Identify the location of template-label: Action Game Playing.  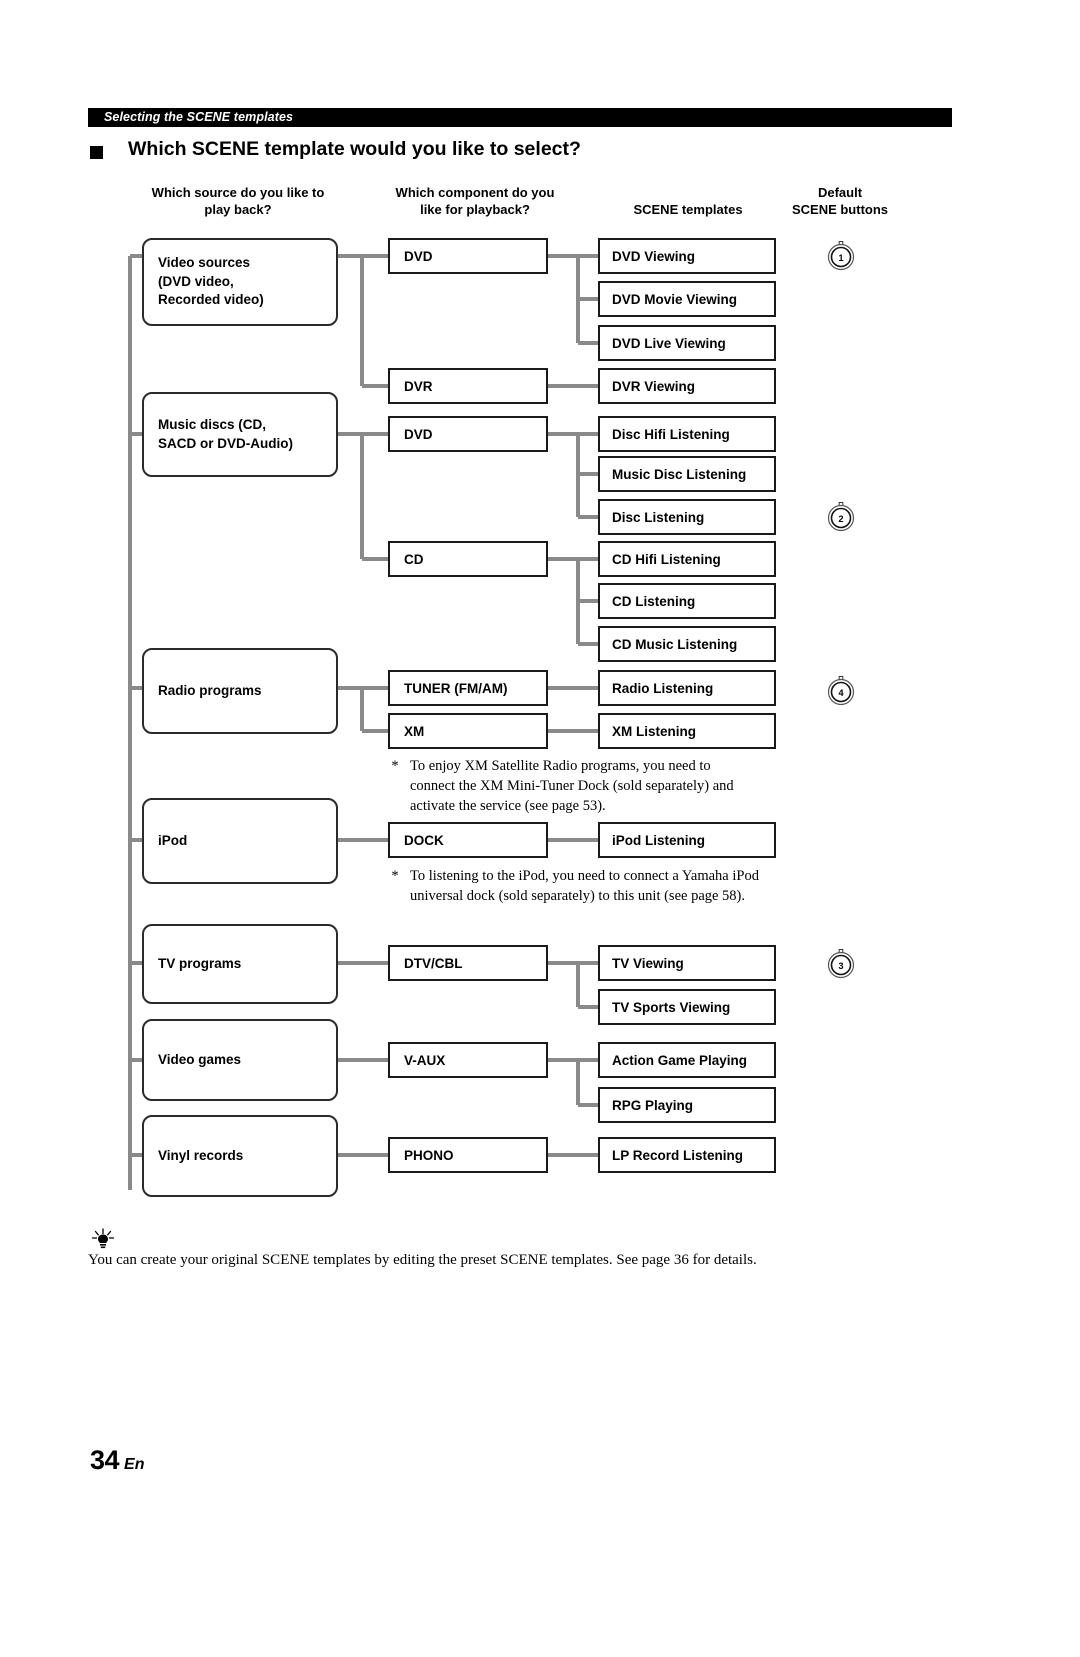
(680, 1060).